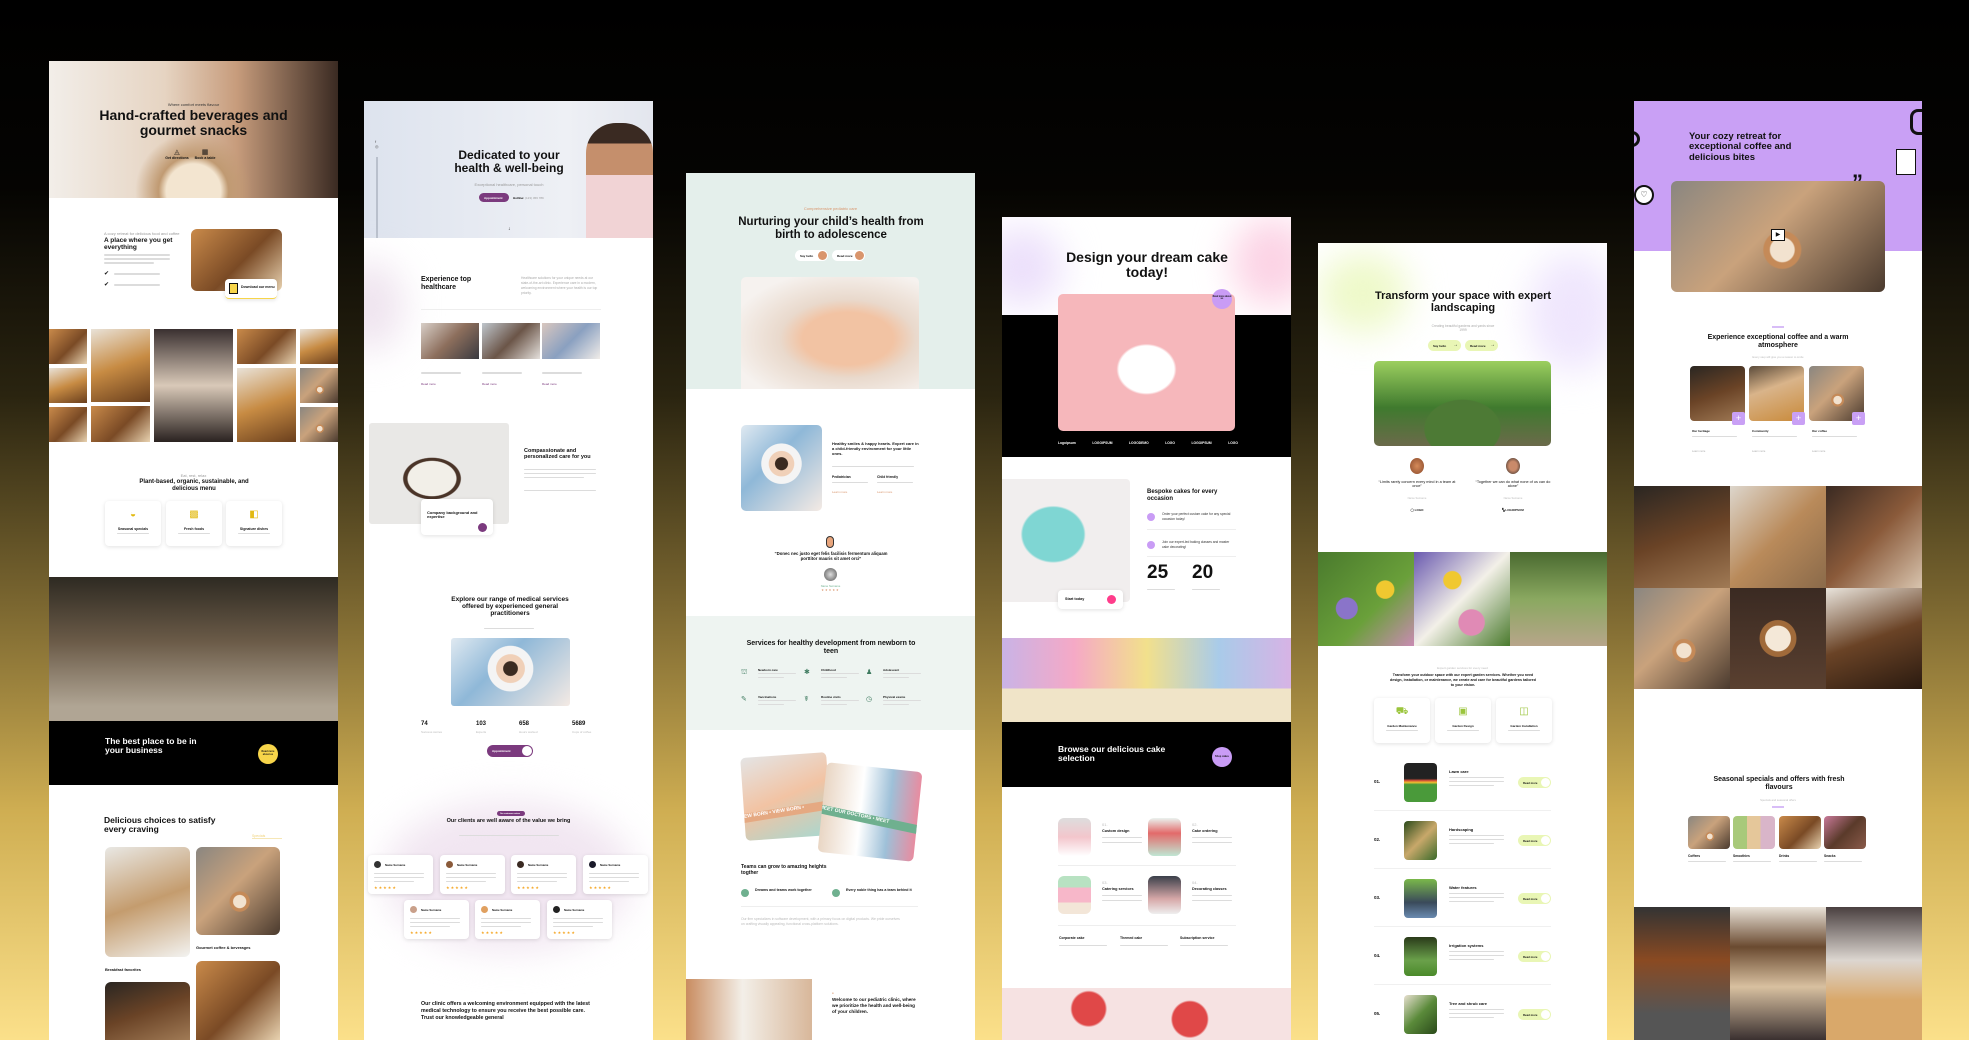 The image size is (1969, 1040). Describe the element at coordinates (377, 144) in the screenshot. I see `social-icons: f ◎` at that location.